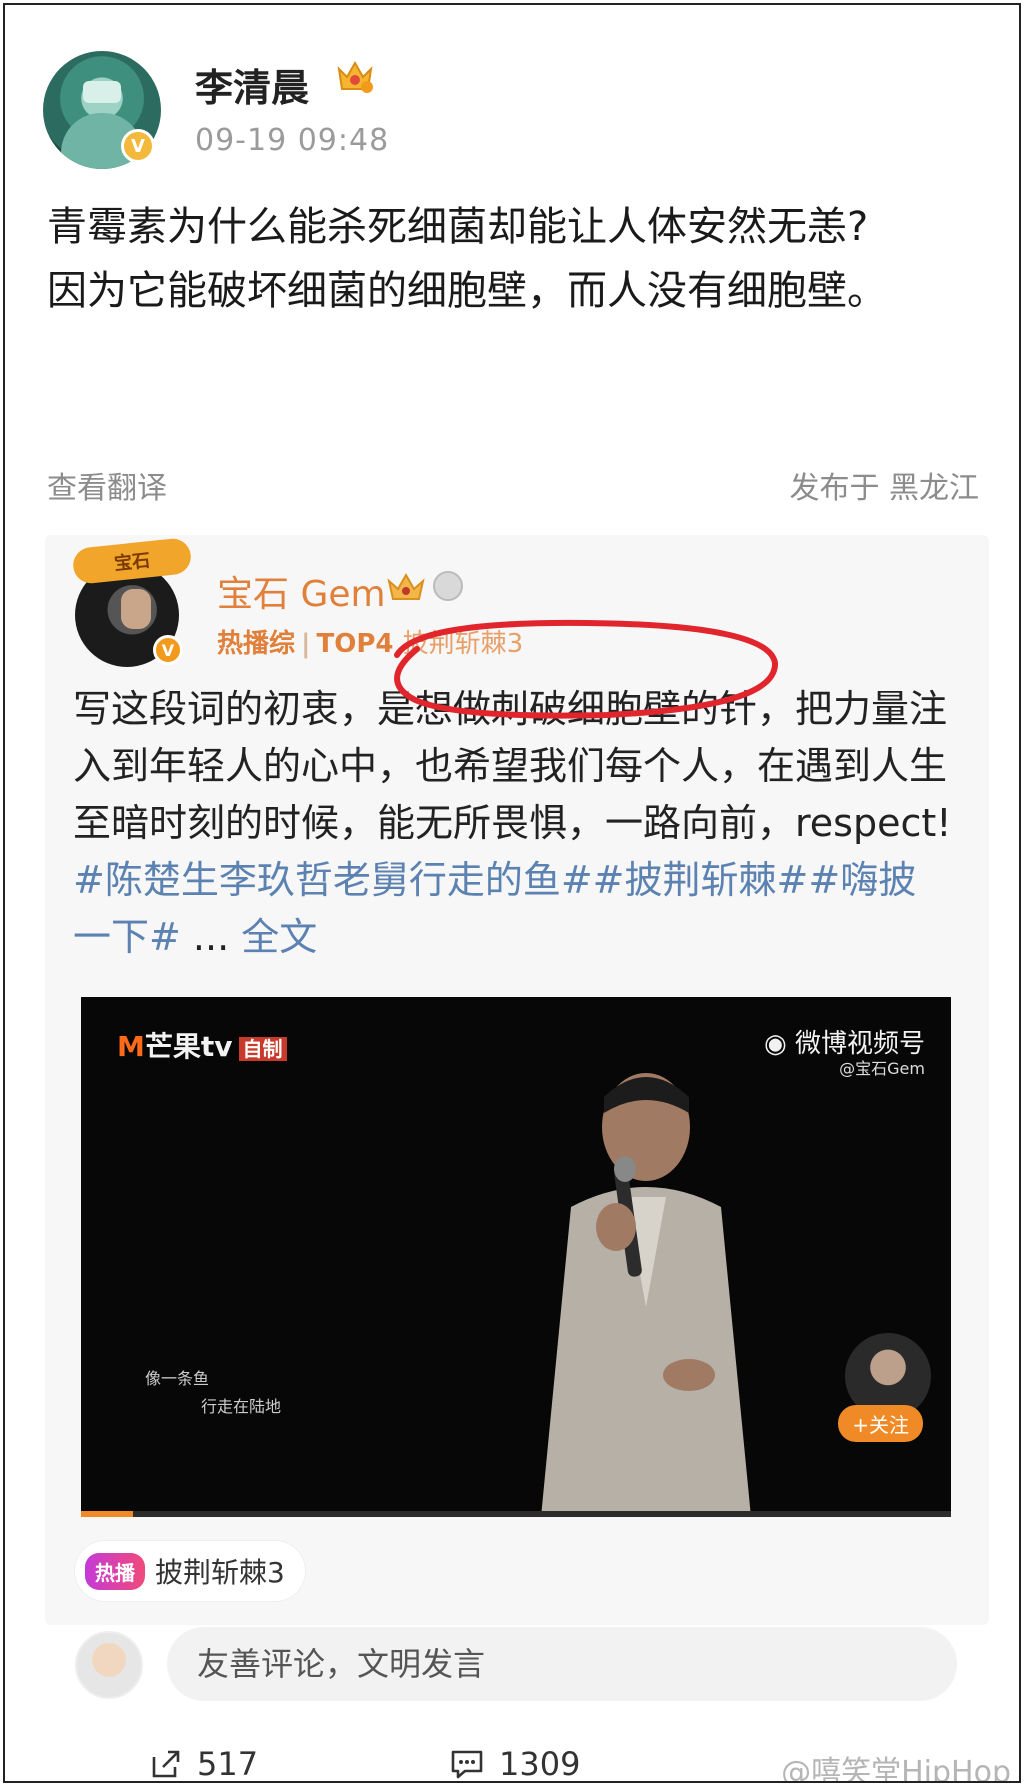 The height and width of the screenshot is (1786, 1024). Describe the element at coordinates (540, 1764) in the screenshot. I see `comment-count: 1309` at that location.